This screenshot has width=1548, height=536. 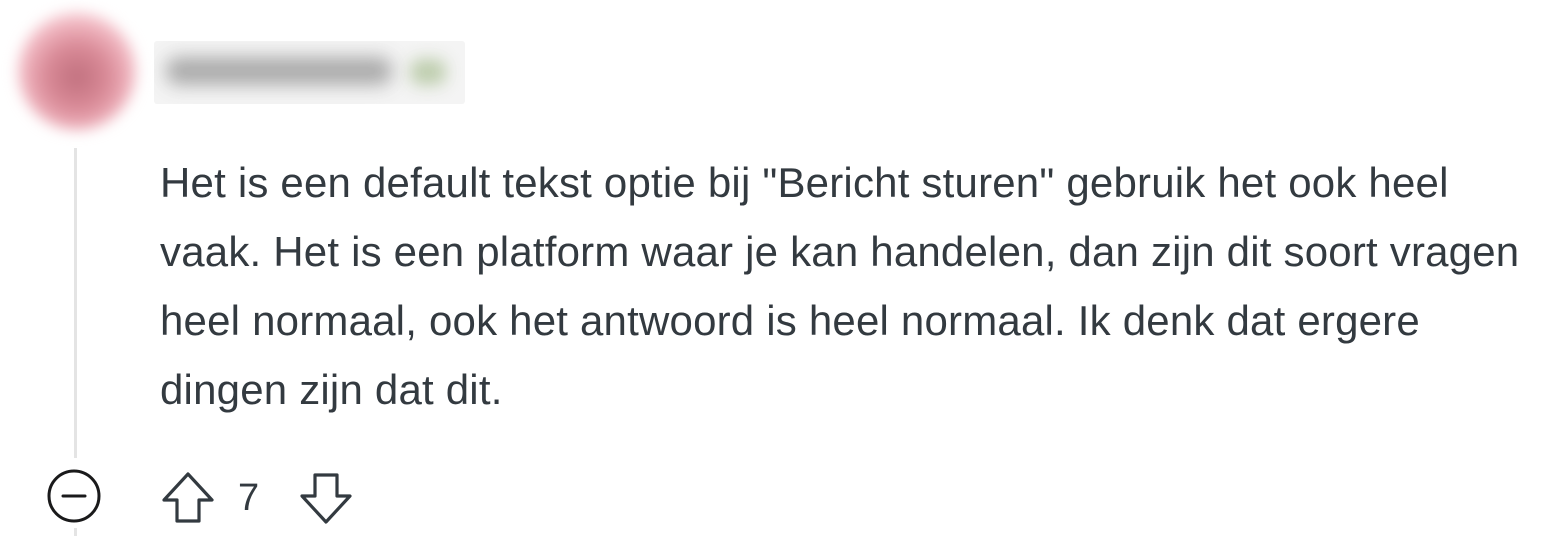 I want to click on collapse-button, so click(x=74, y=496).